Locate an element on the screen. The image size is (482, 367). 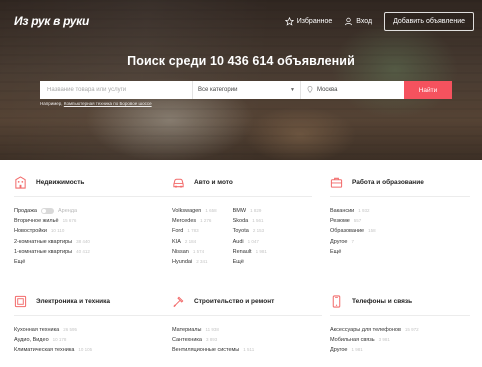
list-item: Mercedes 1 276 is located at coordinates (194, 221).